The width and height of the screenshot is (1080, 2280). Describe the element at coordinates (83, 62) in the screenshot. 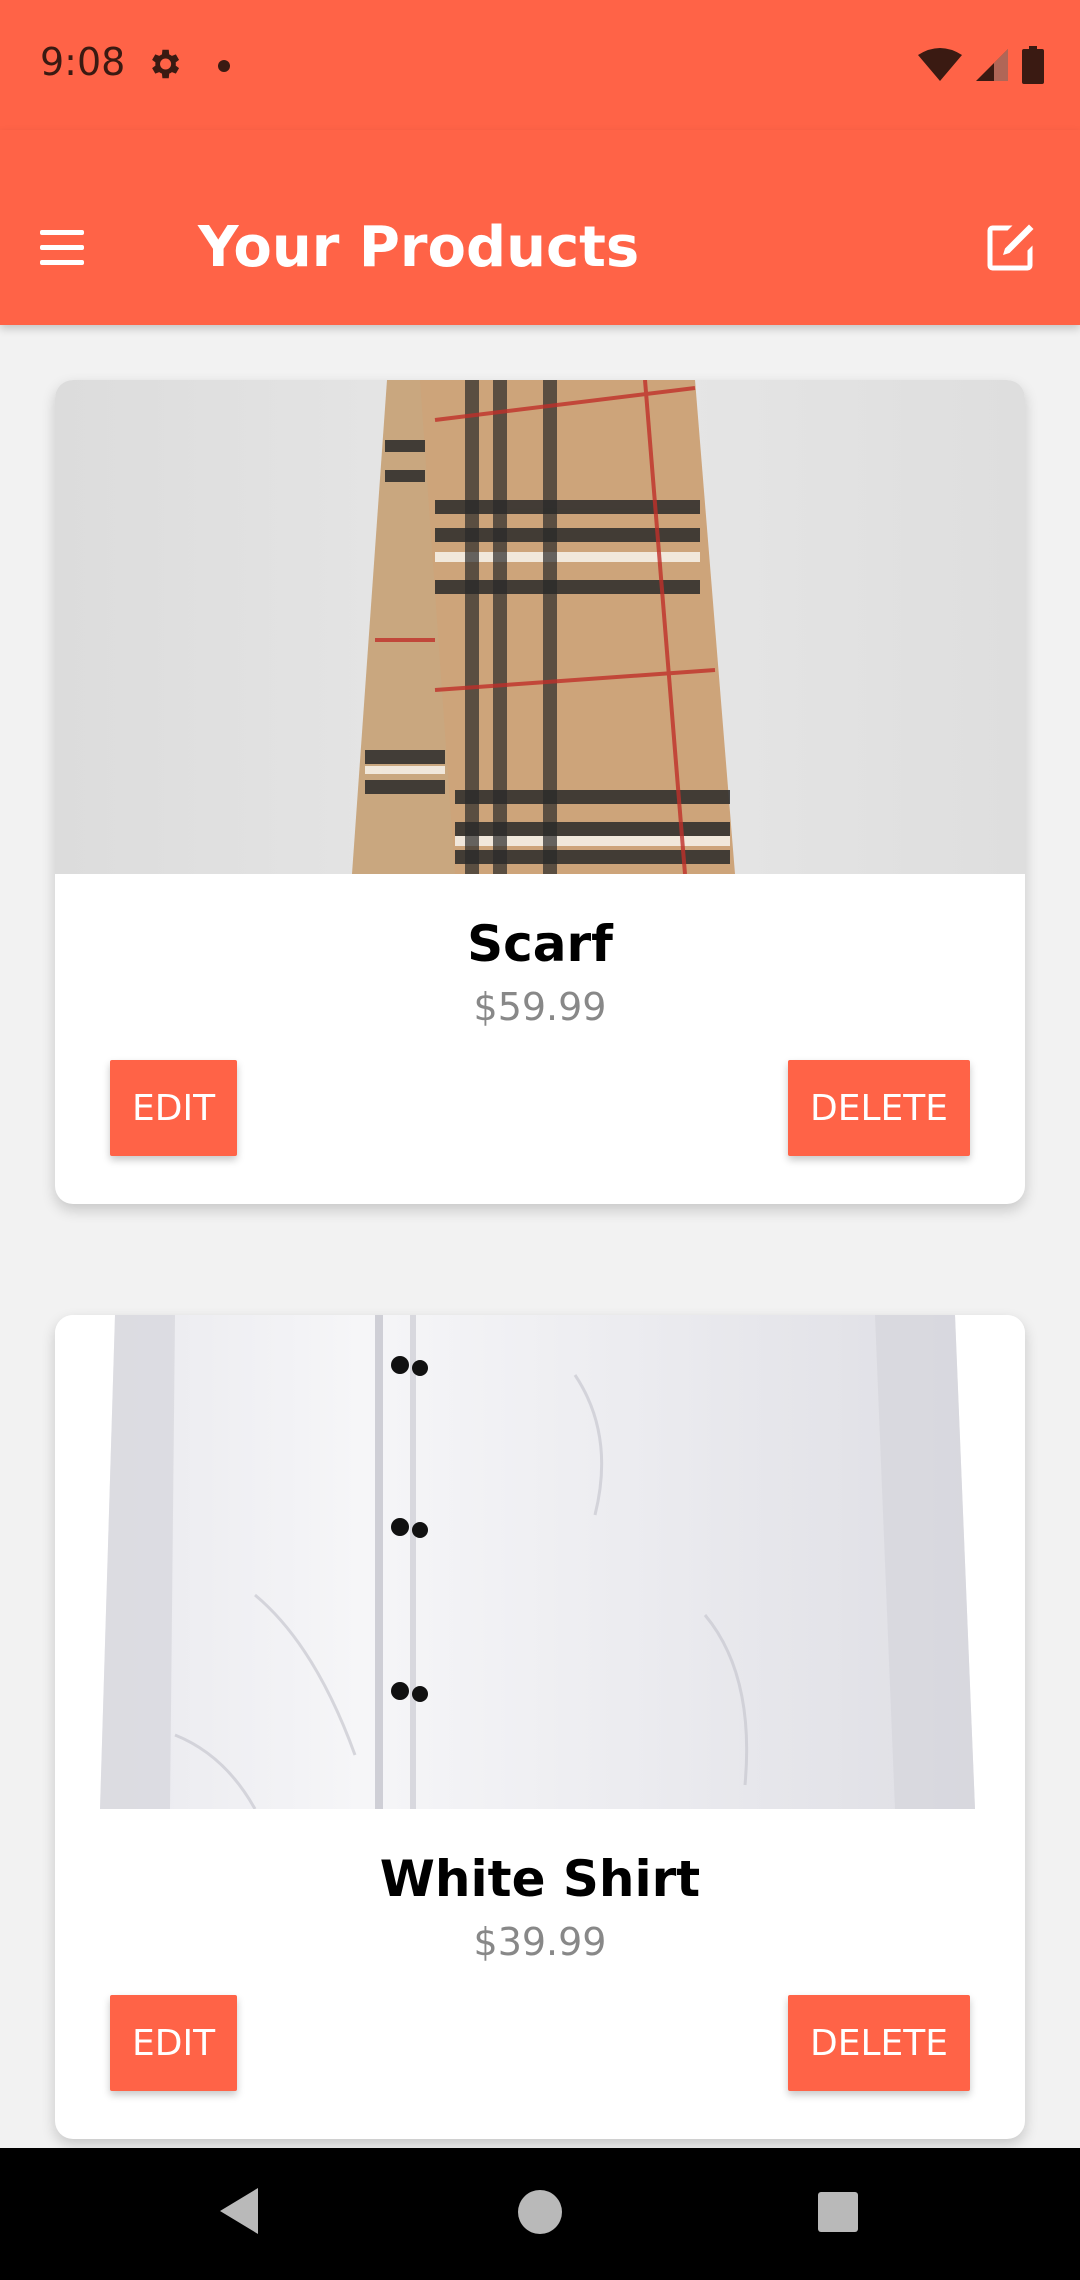

I see `status-time: 9:08` at that location.